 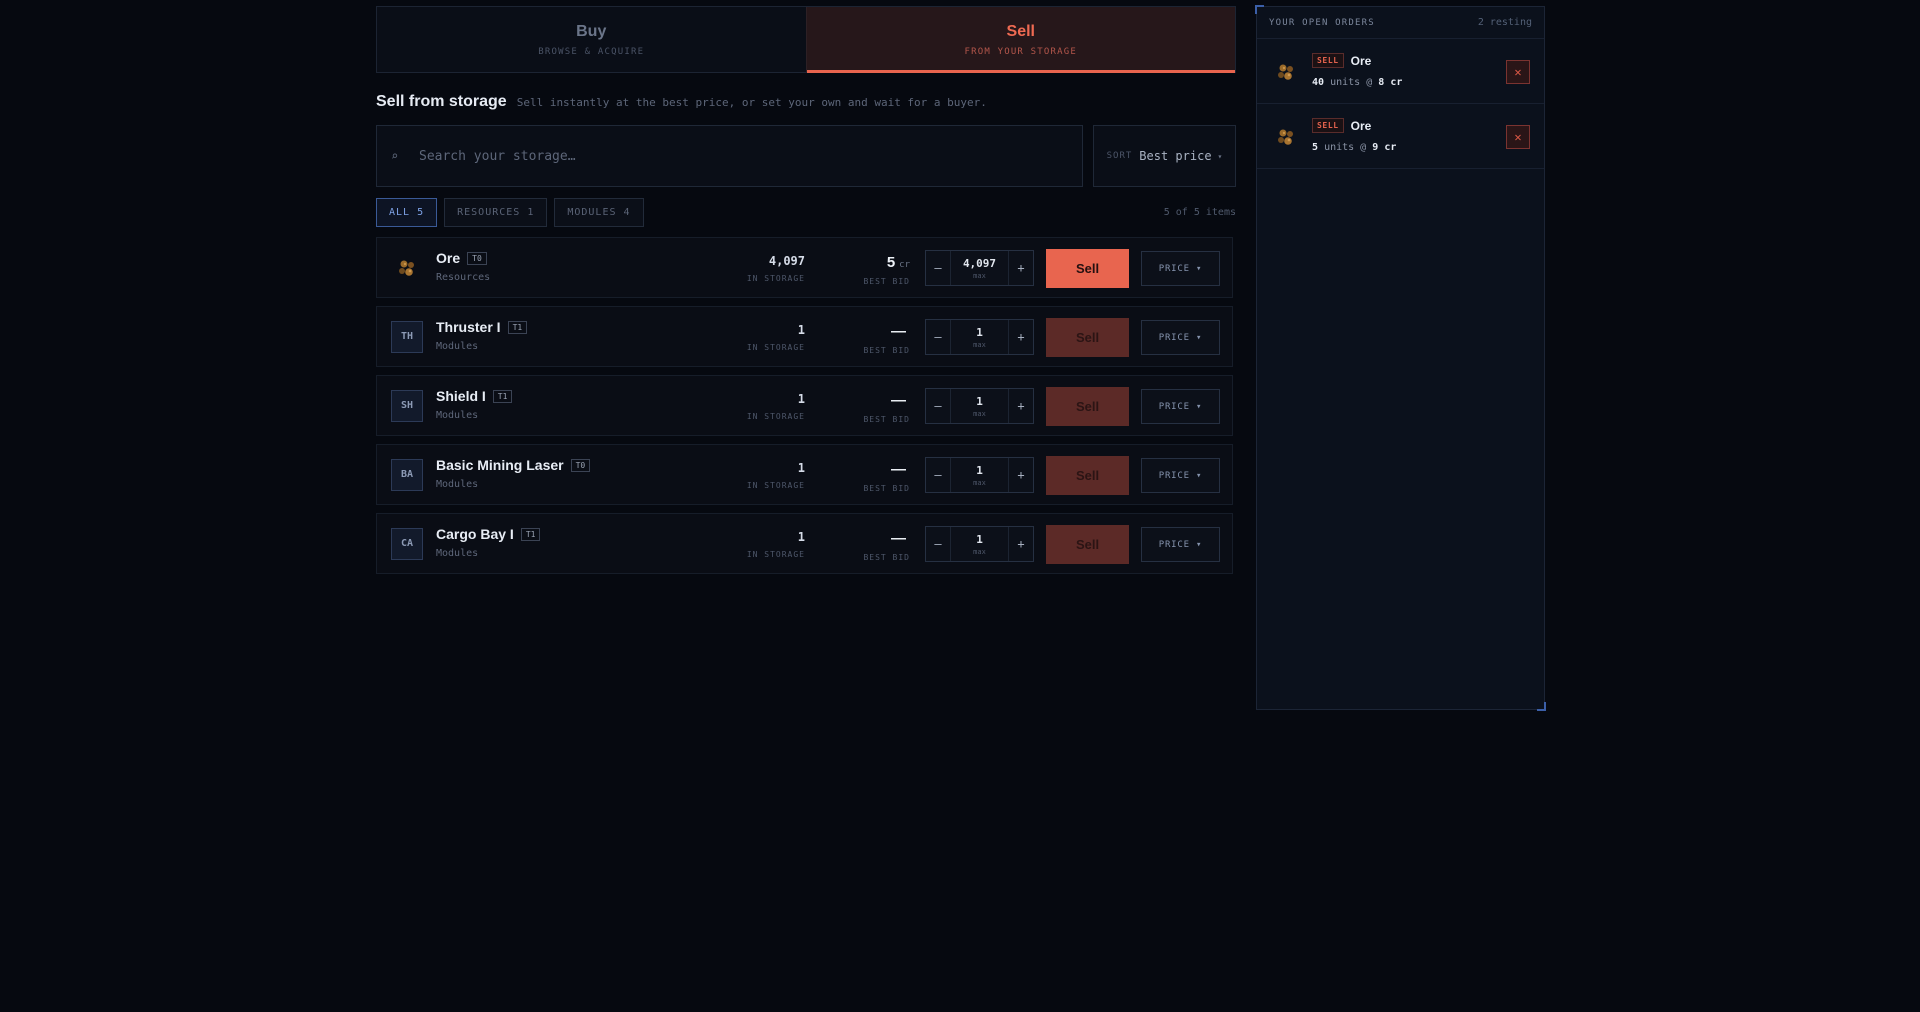 I want to click on module-icon: CA, so click(x=407, y=543).